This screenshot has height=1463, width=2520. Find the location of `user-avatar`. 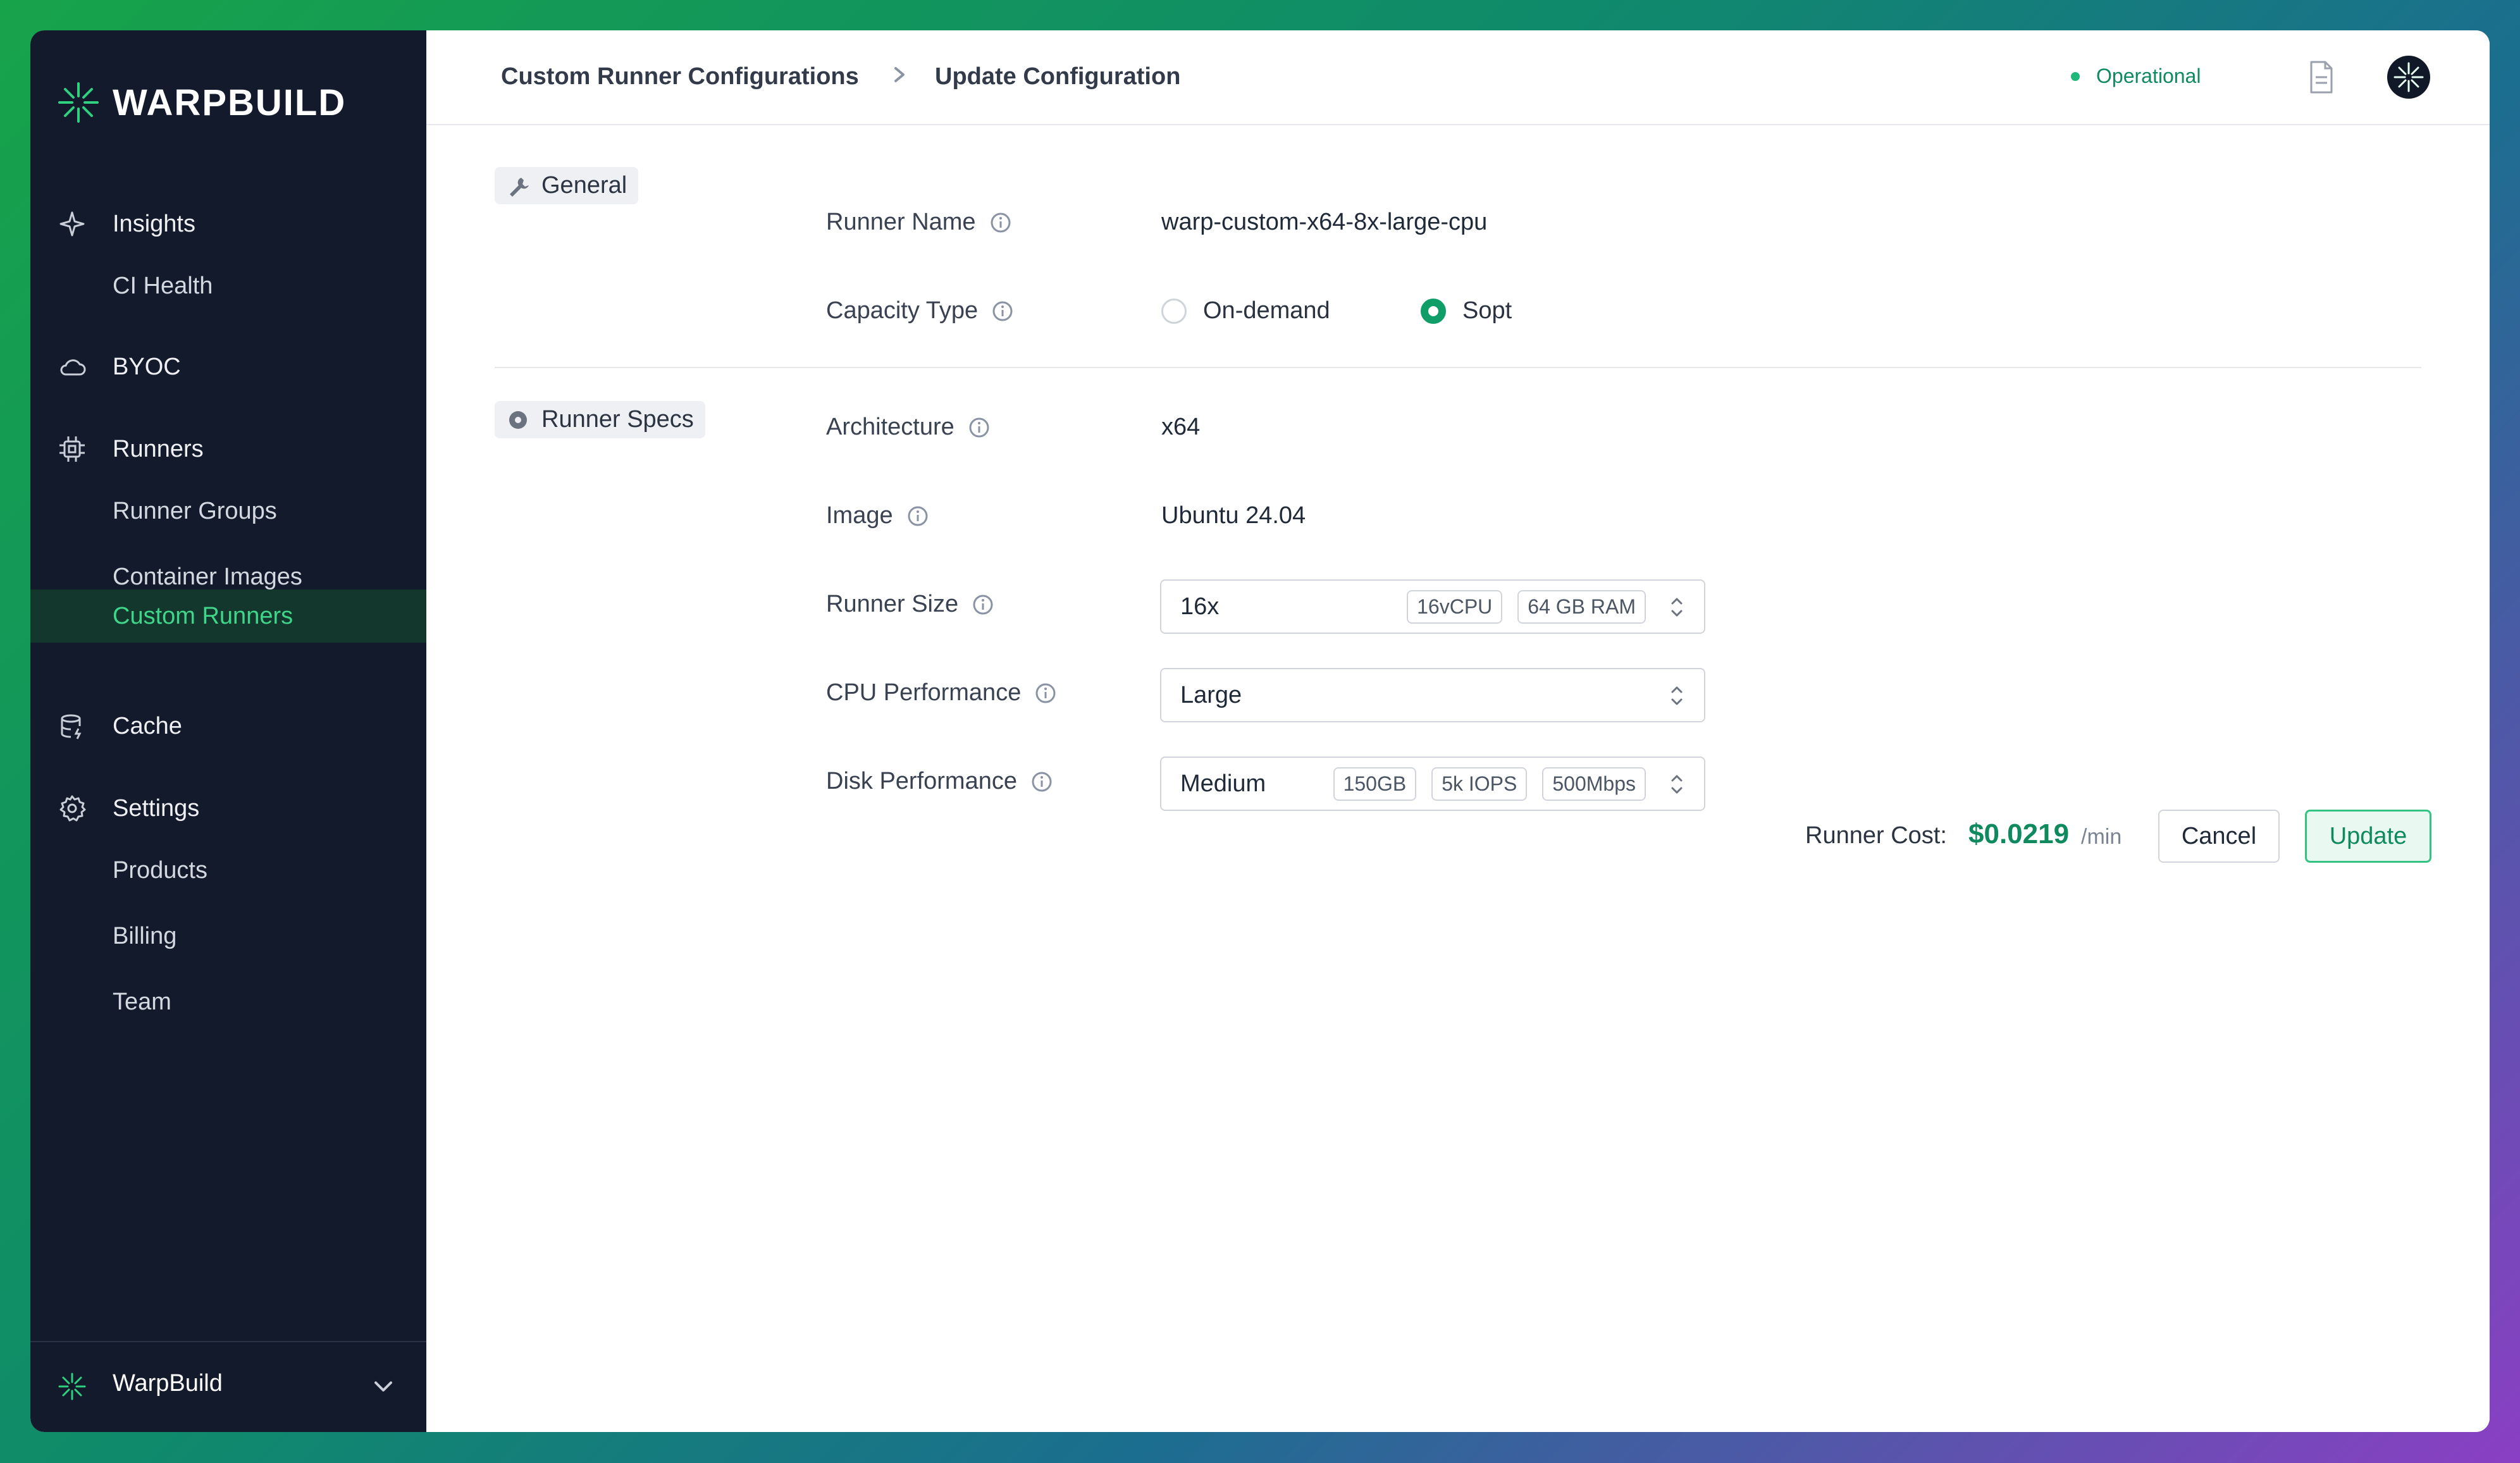

user-avatar is located at coordinates (2408, 77).